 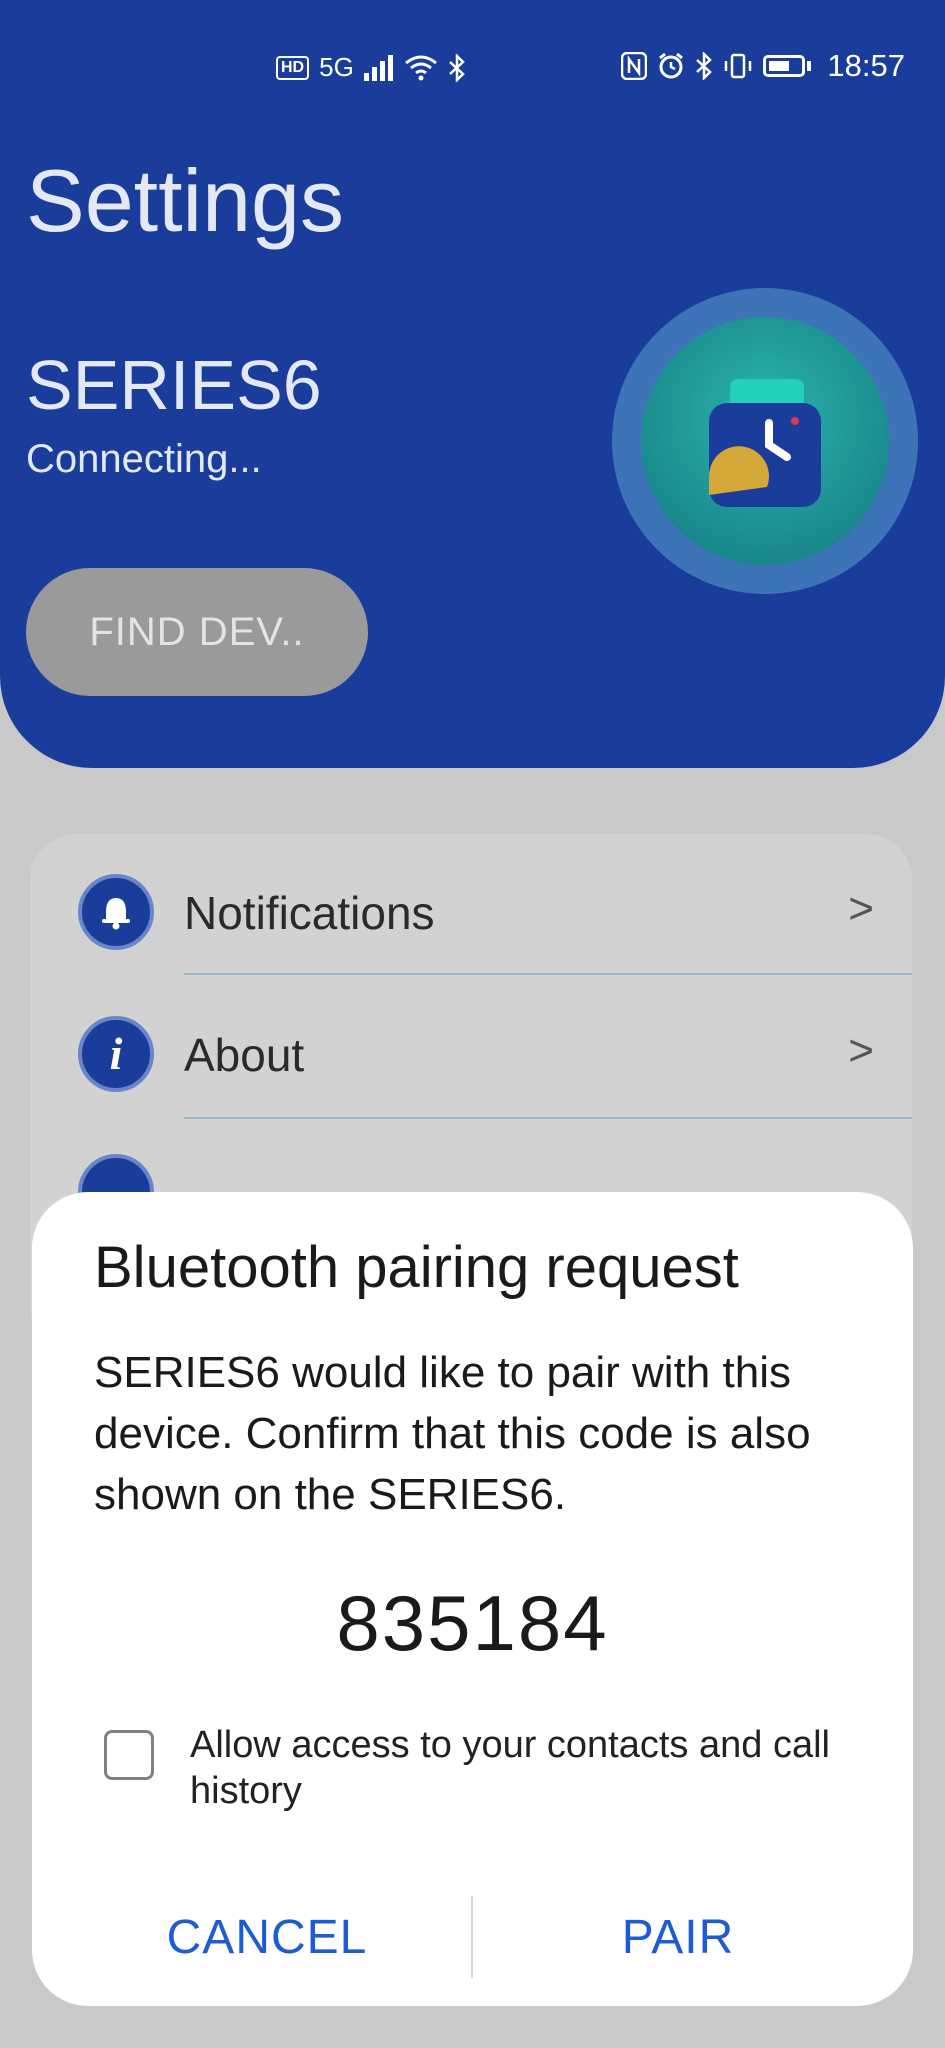 I want to click on bluetooth-icon-right, so click(x=704, y=66).